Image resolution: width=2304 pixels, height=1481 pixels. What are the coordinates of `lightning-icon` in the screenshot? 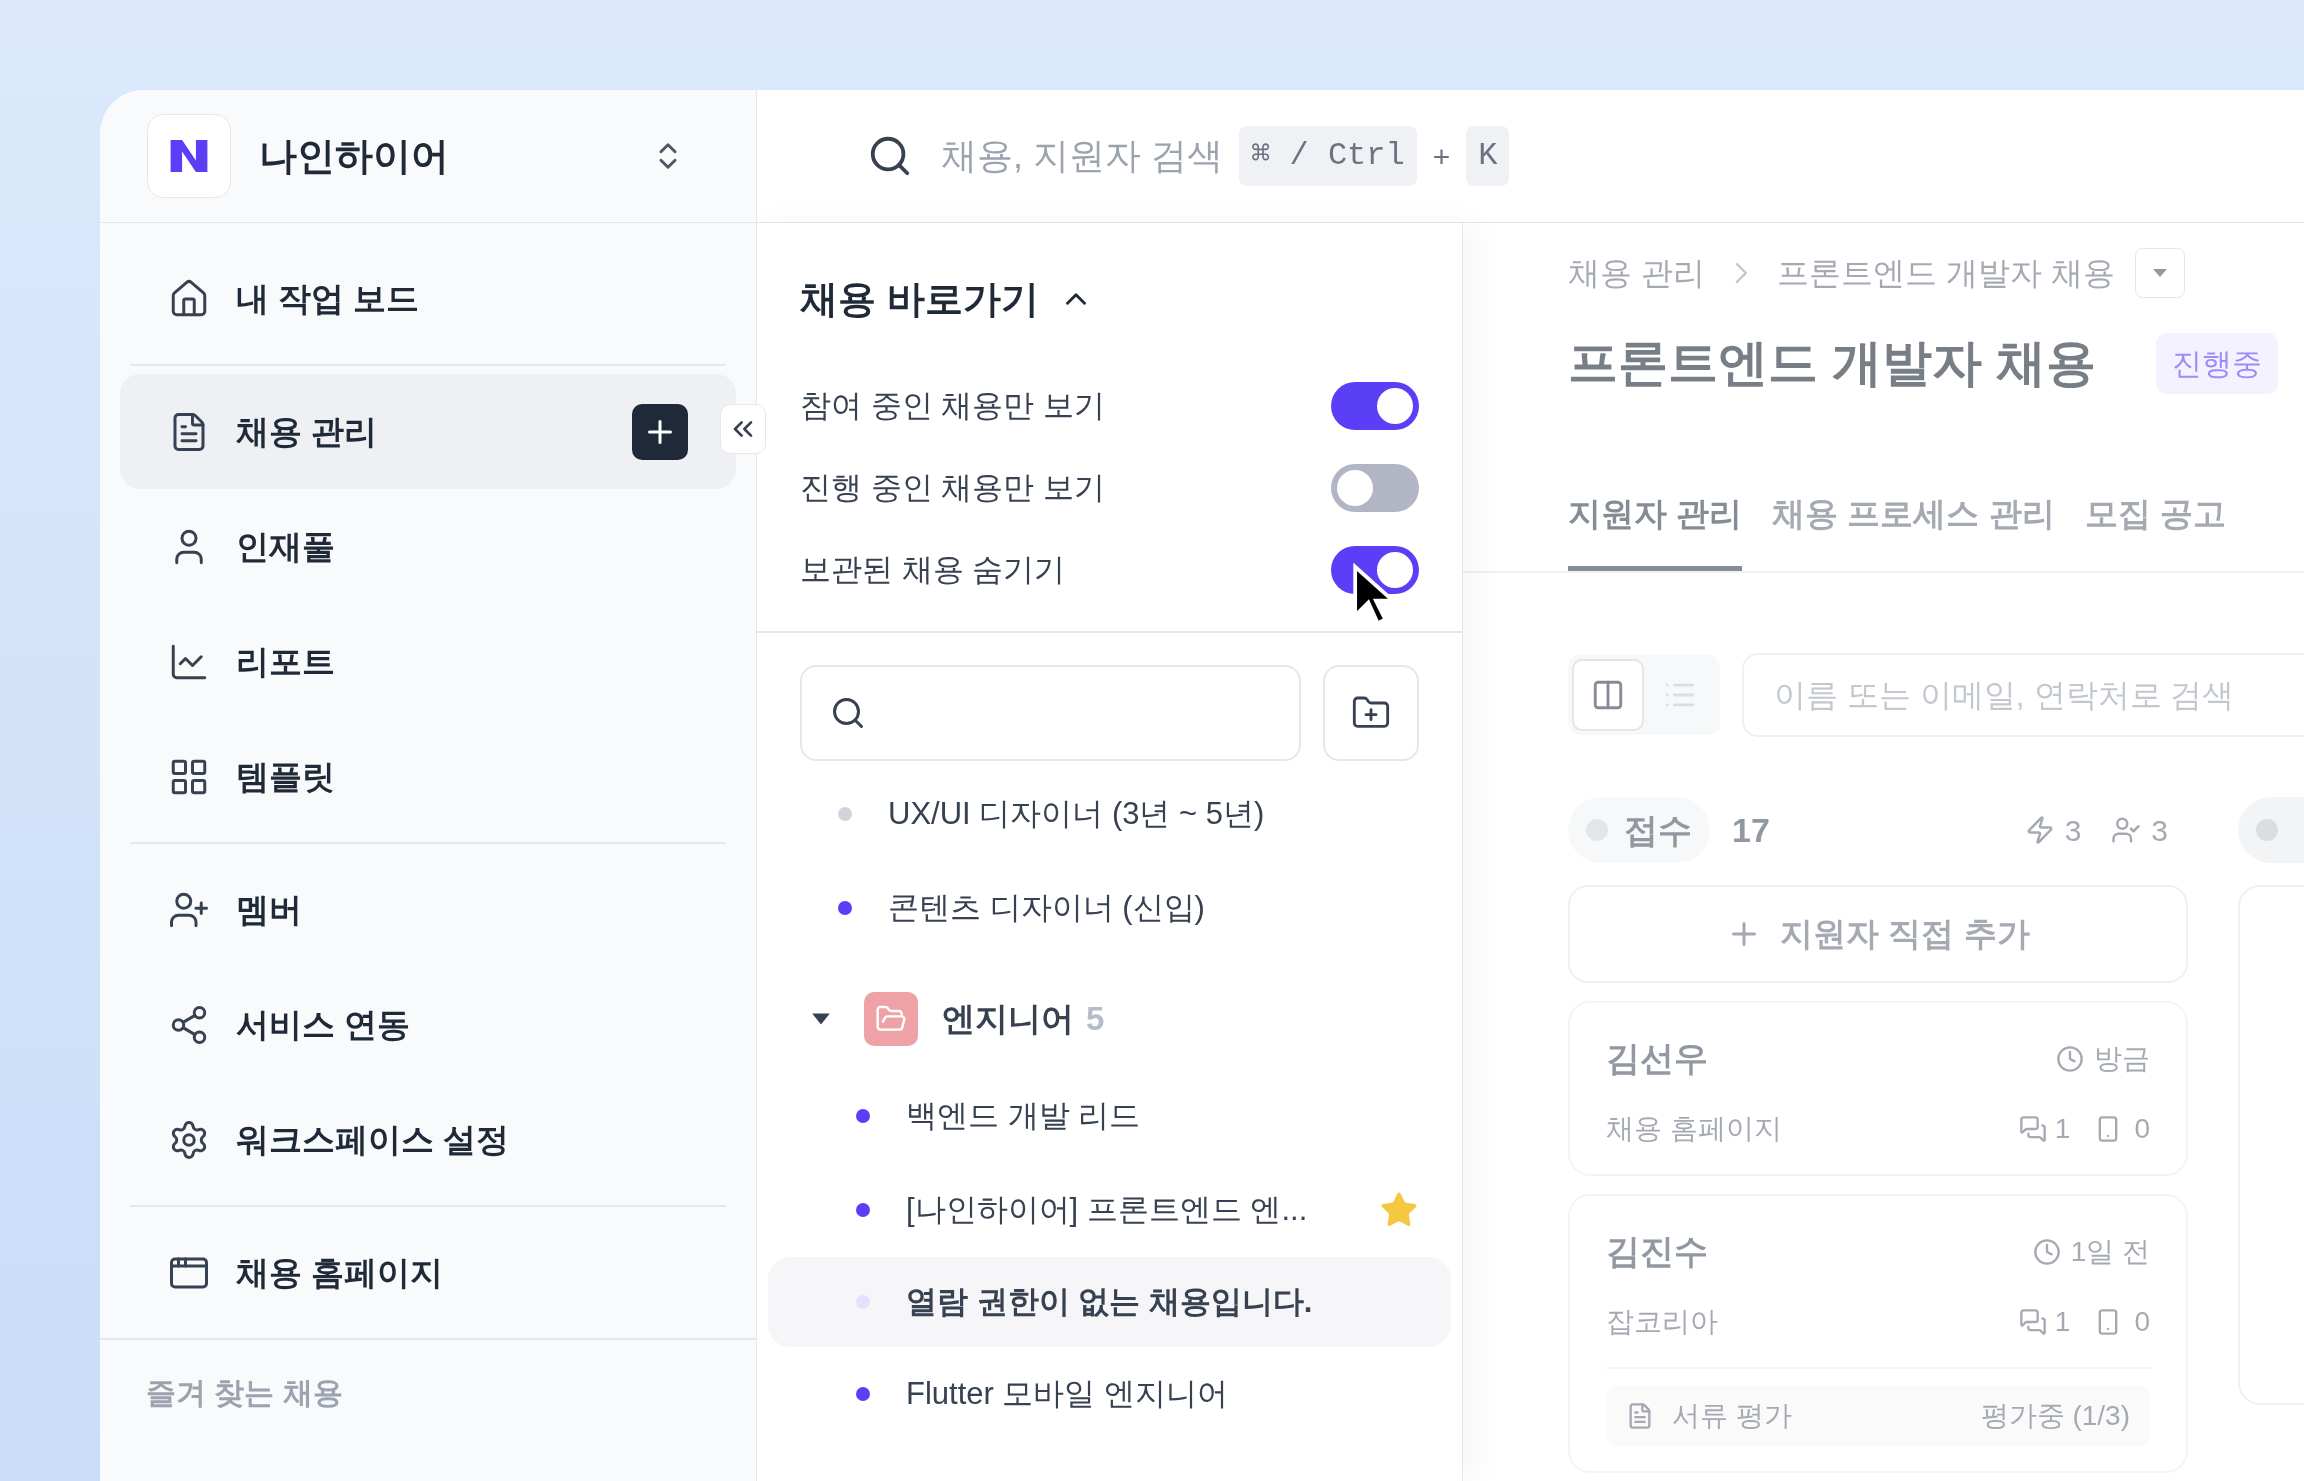 It's located at (2039, 830).